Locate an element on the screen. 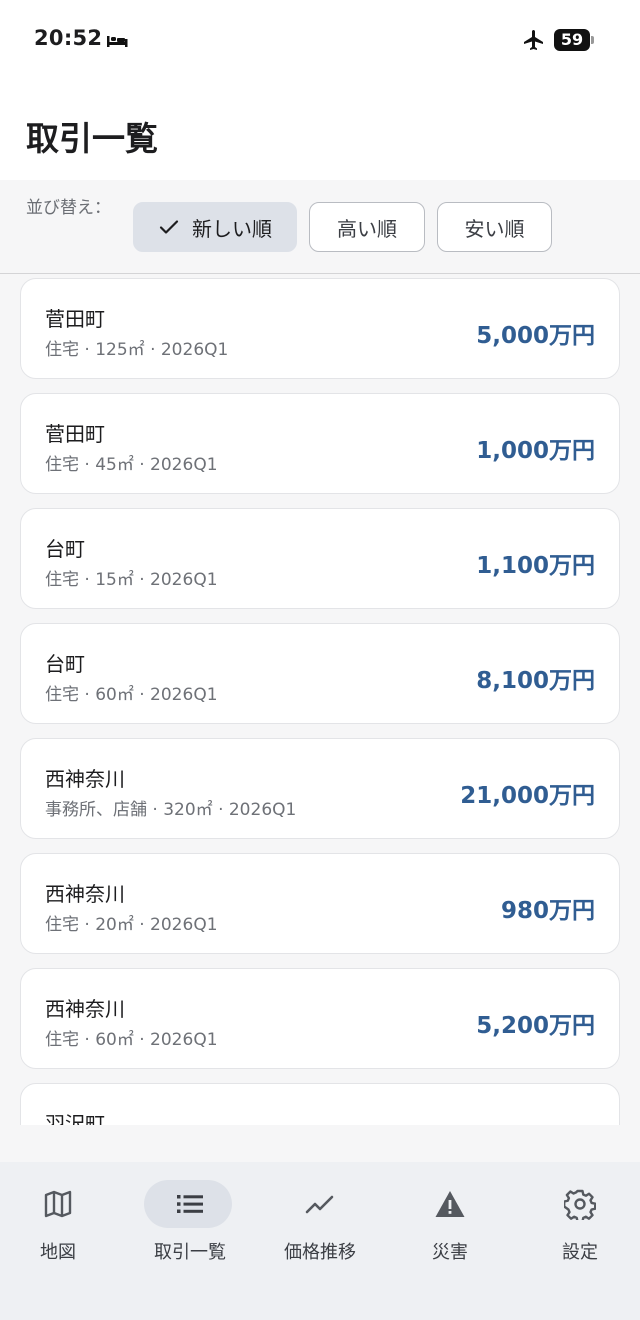  transaction-card: 菅田町 住宅 · 125㎡ · 2026Q1 5,000万円 is located at coordinates (320, 328).